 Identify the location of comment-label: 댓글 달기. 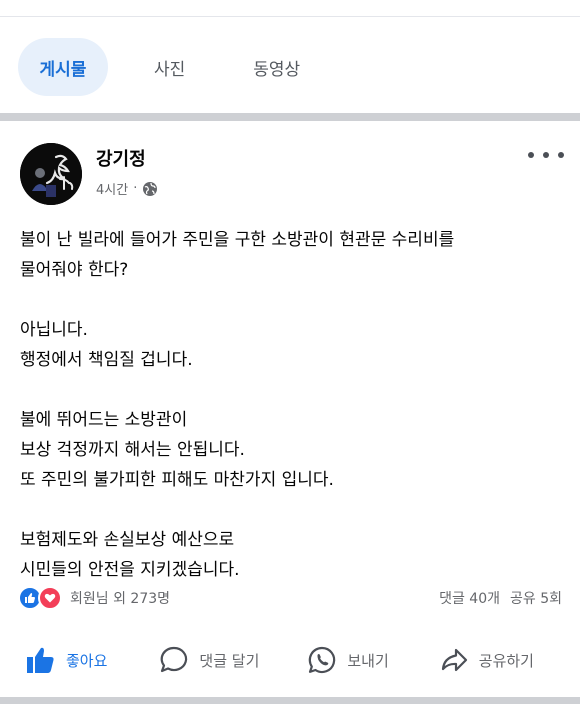
(229, 660).